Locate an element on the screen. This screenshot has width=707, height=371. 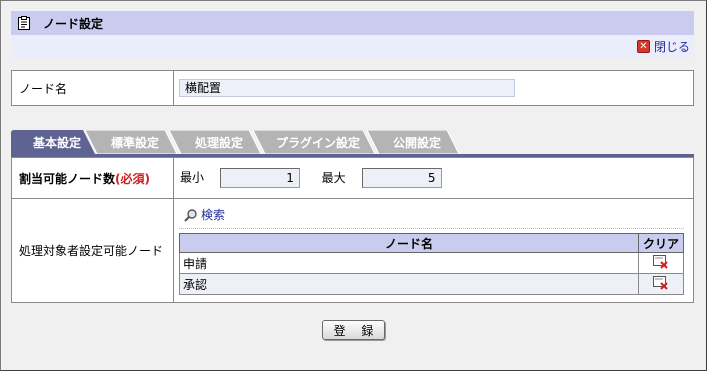
node-name-label: ノード名 is located at coordinates (92, 88).